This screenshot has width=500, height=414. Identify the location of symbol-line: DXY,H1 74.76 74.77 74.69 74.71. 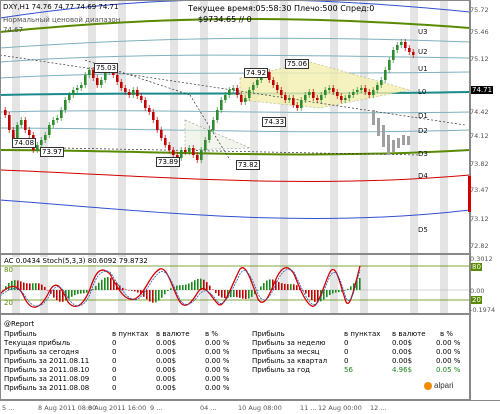
(61, 7).